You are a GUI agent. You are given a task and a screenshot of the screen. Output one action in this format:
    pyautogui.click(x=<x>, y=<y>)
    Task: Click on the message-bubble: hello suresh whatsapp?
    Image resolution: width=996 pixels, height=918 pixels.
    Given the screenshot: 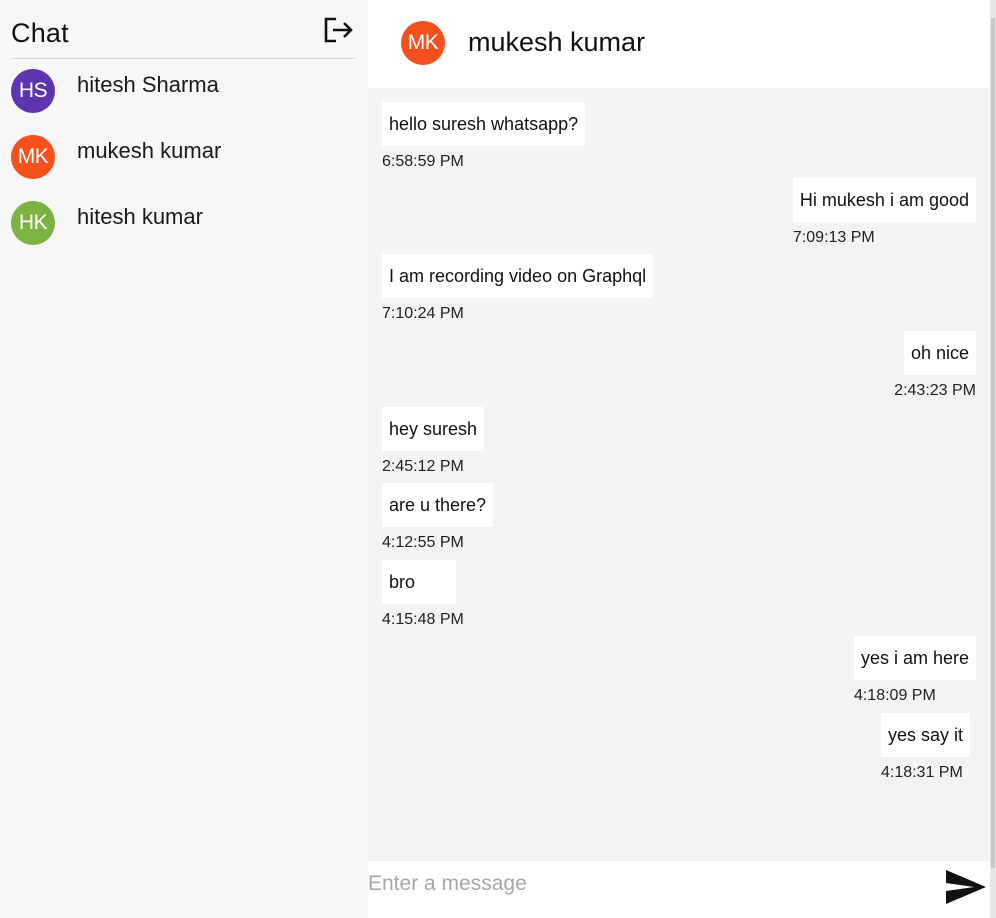 What is the action you would take?
    pyautogui.click(x=484, y=124)
    